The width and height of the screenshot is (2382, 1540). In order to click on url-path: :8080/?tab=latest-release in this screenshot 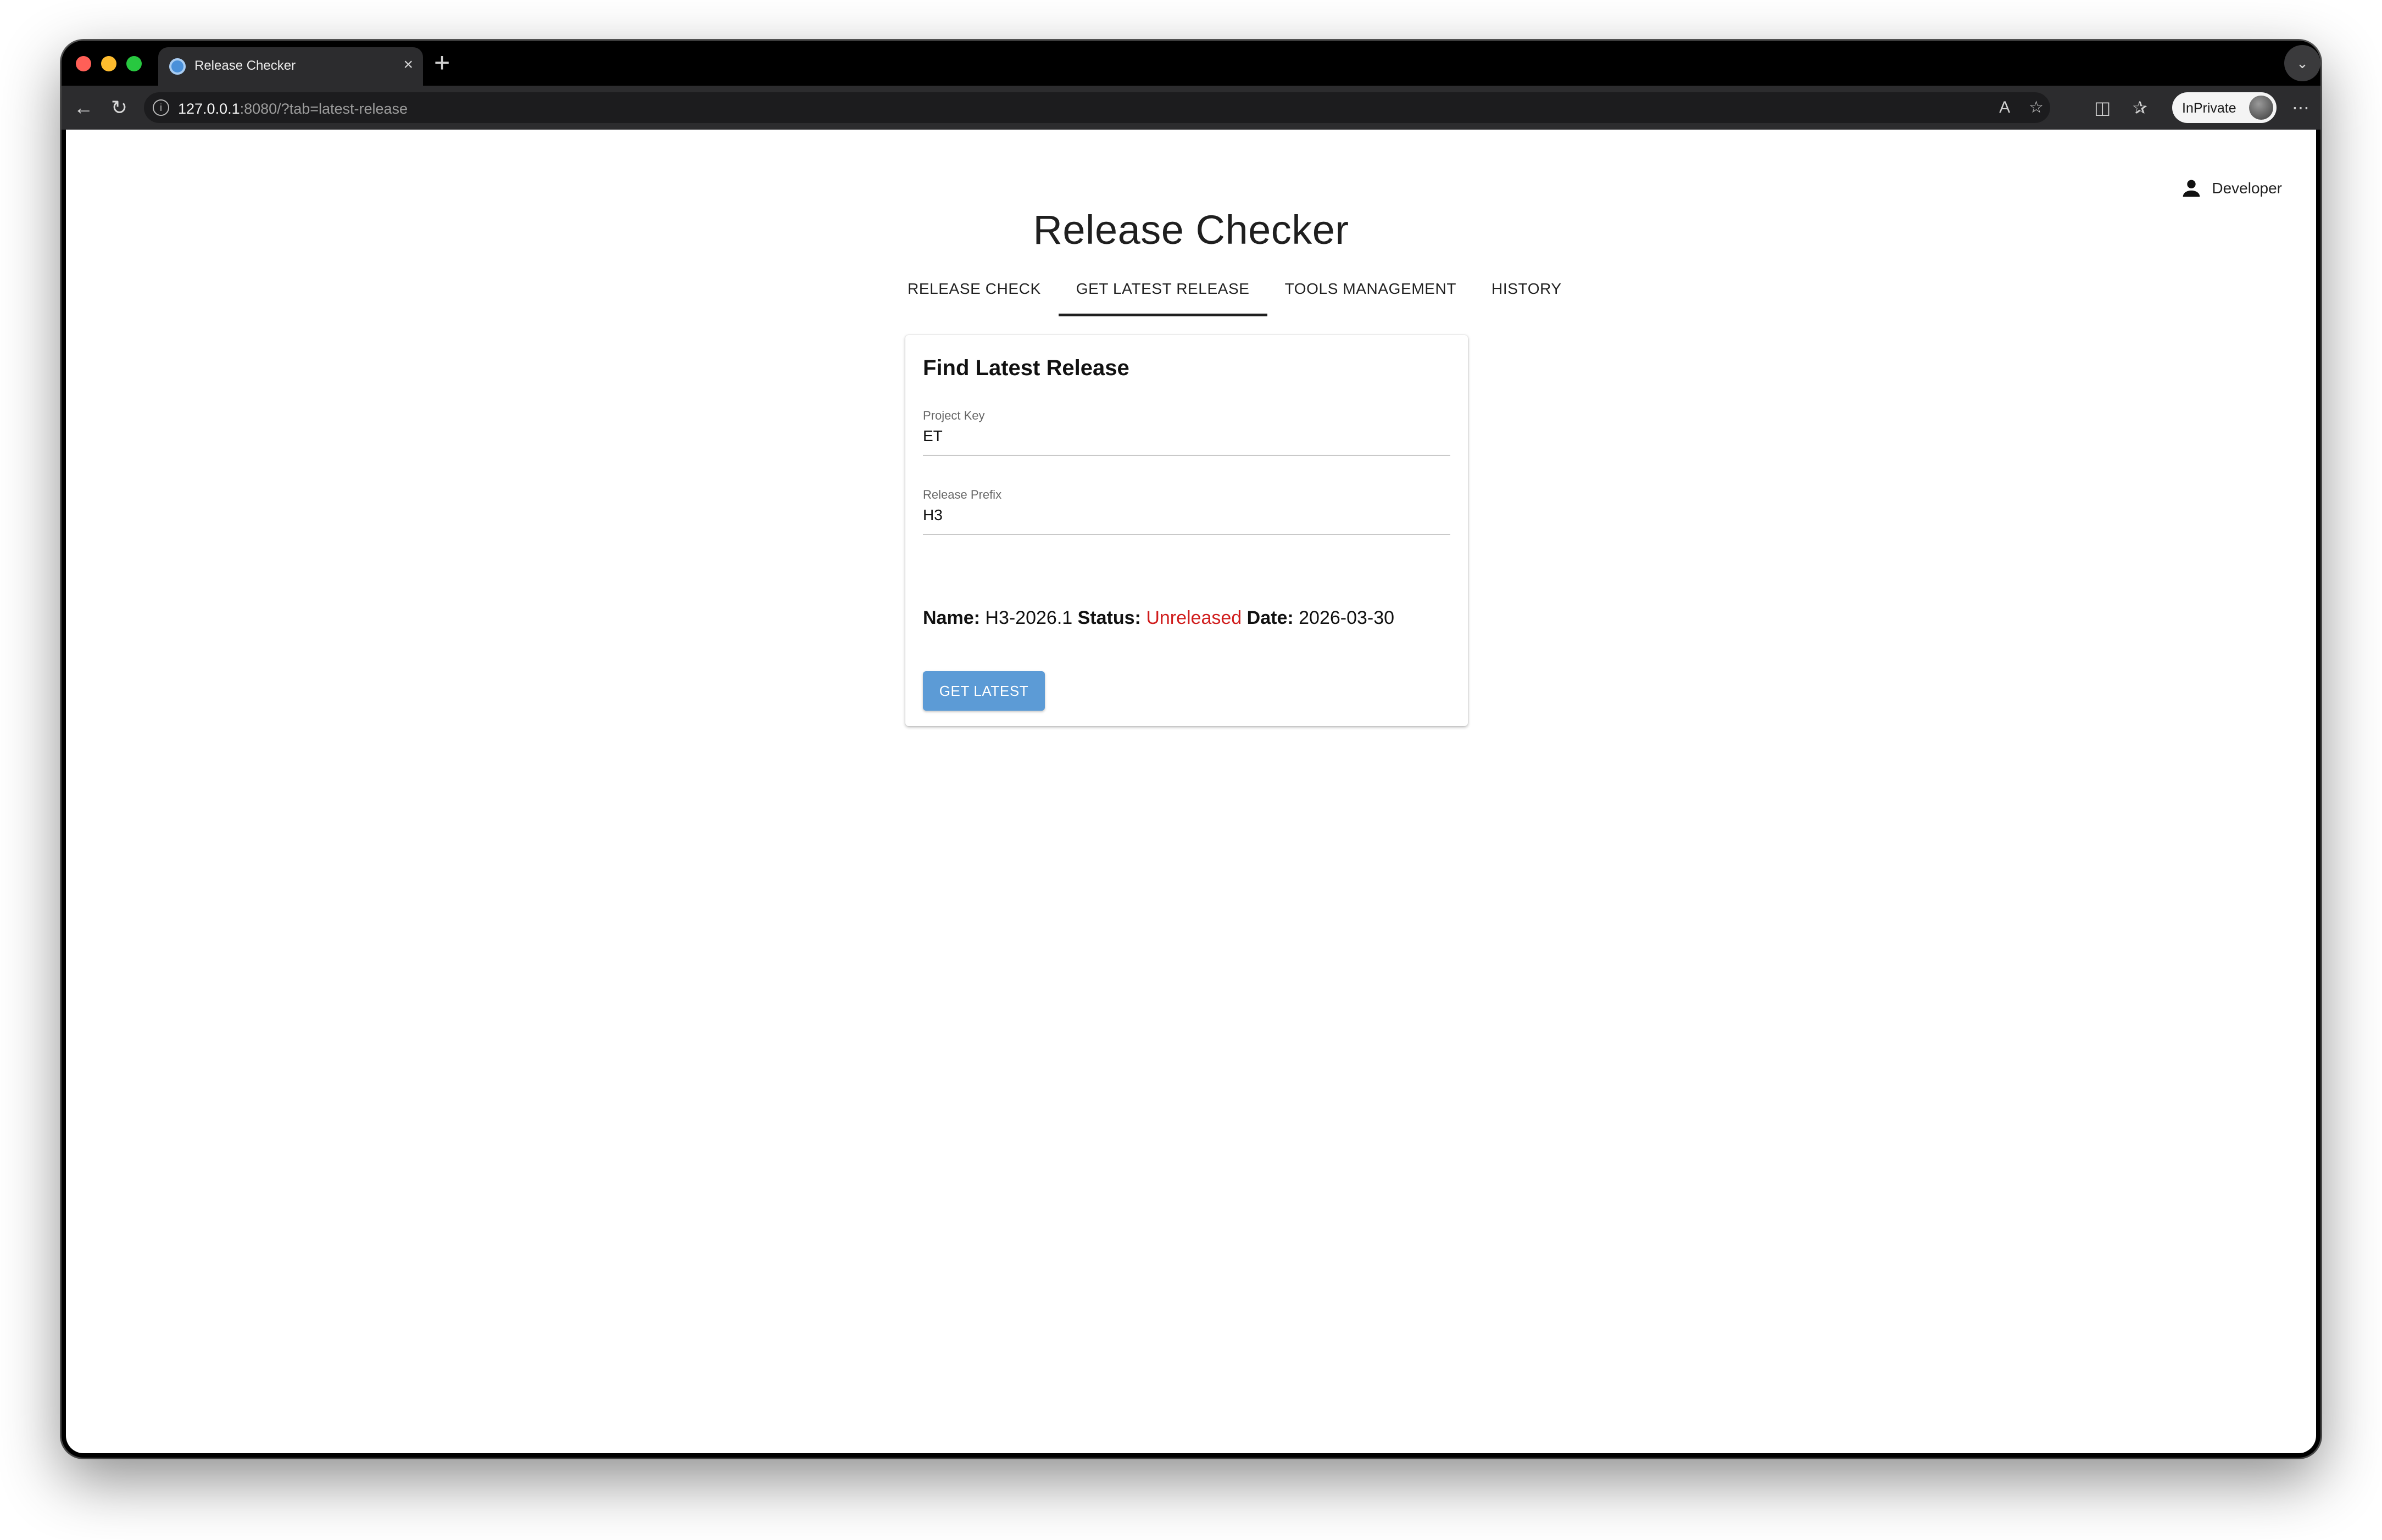, I will do `click(324, 109)`.